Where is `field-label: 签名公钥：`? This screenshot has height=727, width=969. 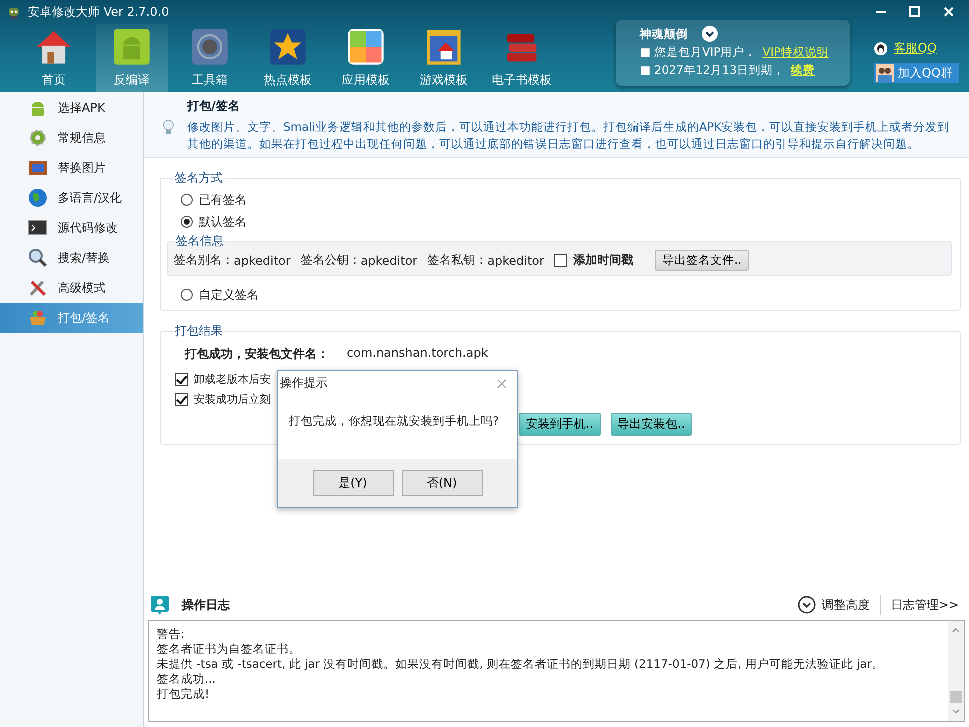
field-label: 签名公钥： is located at coordinates (330, 260).